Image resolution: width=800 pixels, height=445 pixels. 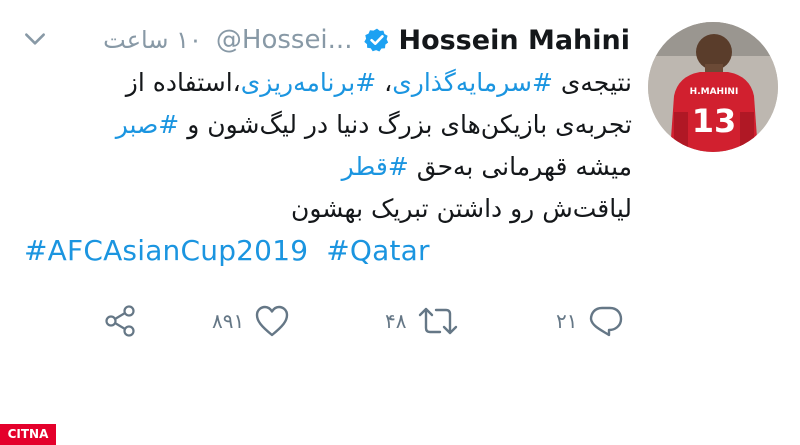 I want to click on jersey-name: H.MAHINI, so click(x=714, y=92).